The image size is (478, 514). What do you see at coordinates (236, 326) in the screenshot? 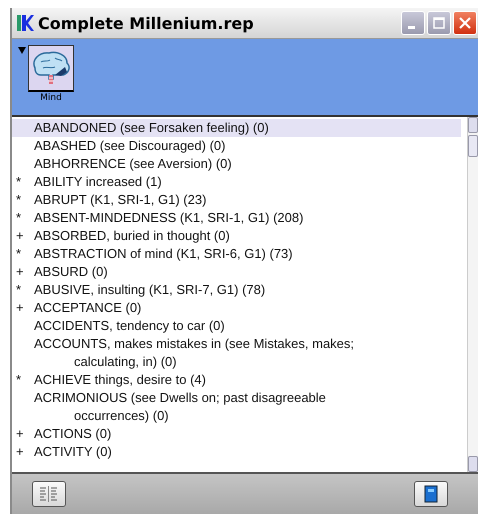
I see `list-item: ACCIDENTS, tendency to car (0)` at bounding box center [236, 326].